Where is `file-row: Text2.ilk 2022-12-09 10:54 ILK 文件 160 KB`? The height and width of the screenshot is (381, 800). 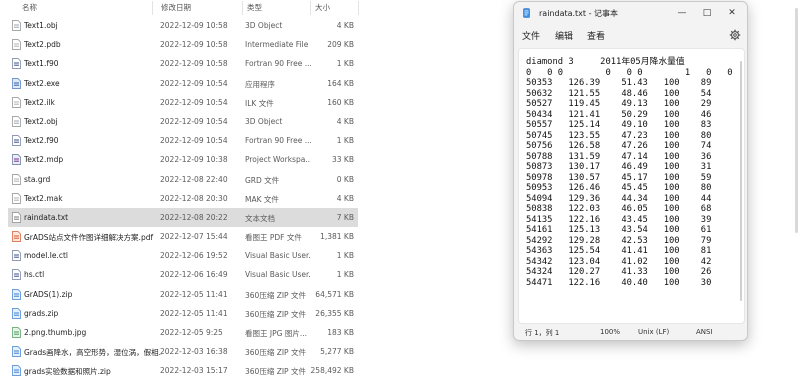
file-row: Text2.ilk 2022-12-09 10:54 ILK 文件 160 KB is located at coordinates (183, 102).